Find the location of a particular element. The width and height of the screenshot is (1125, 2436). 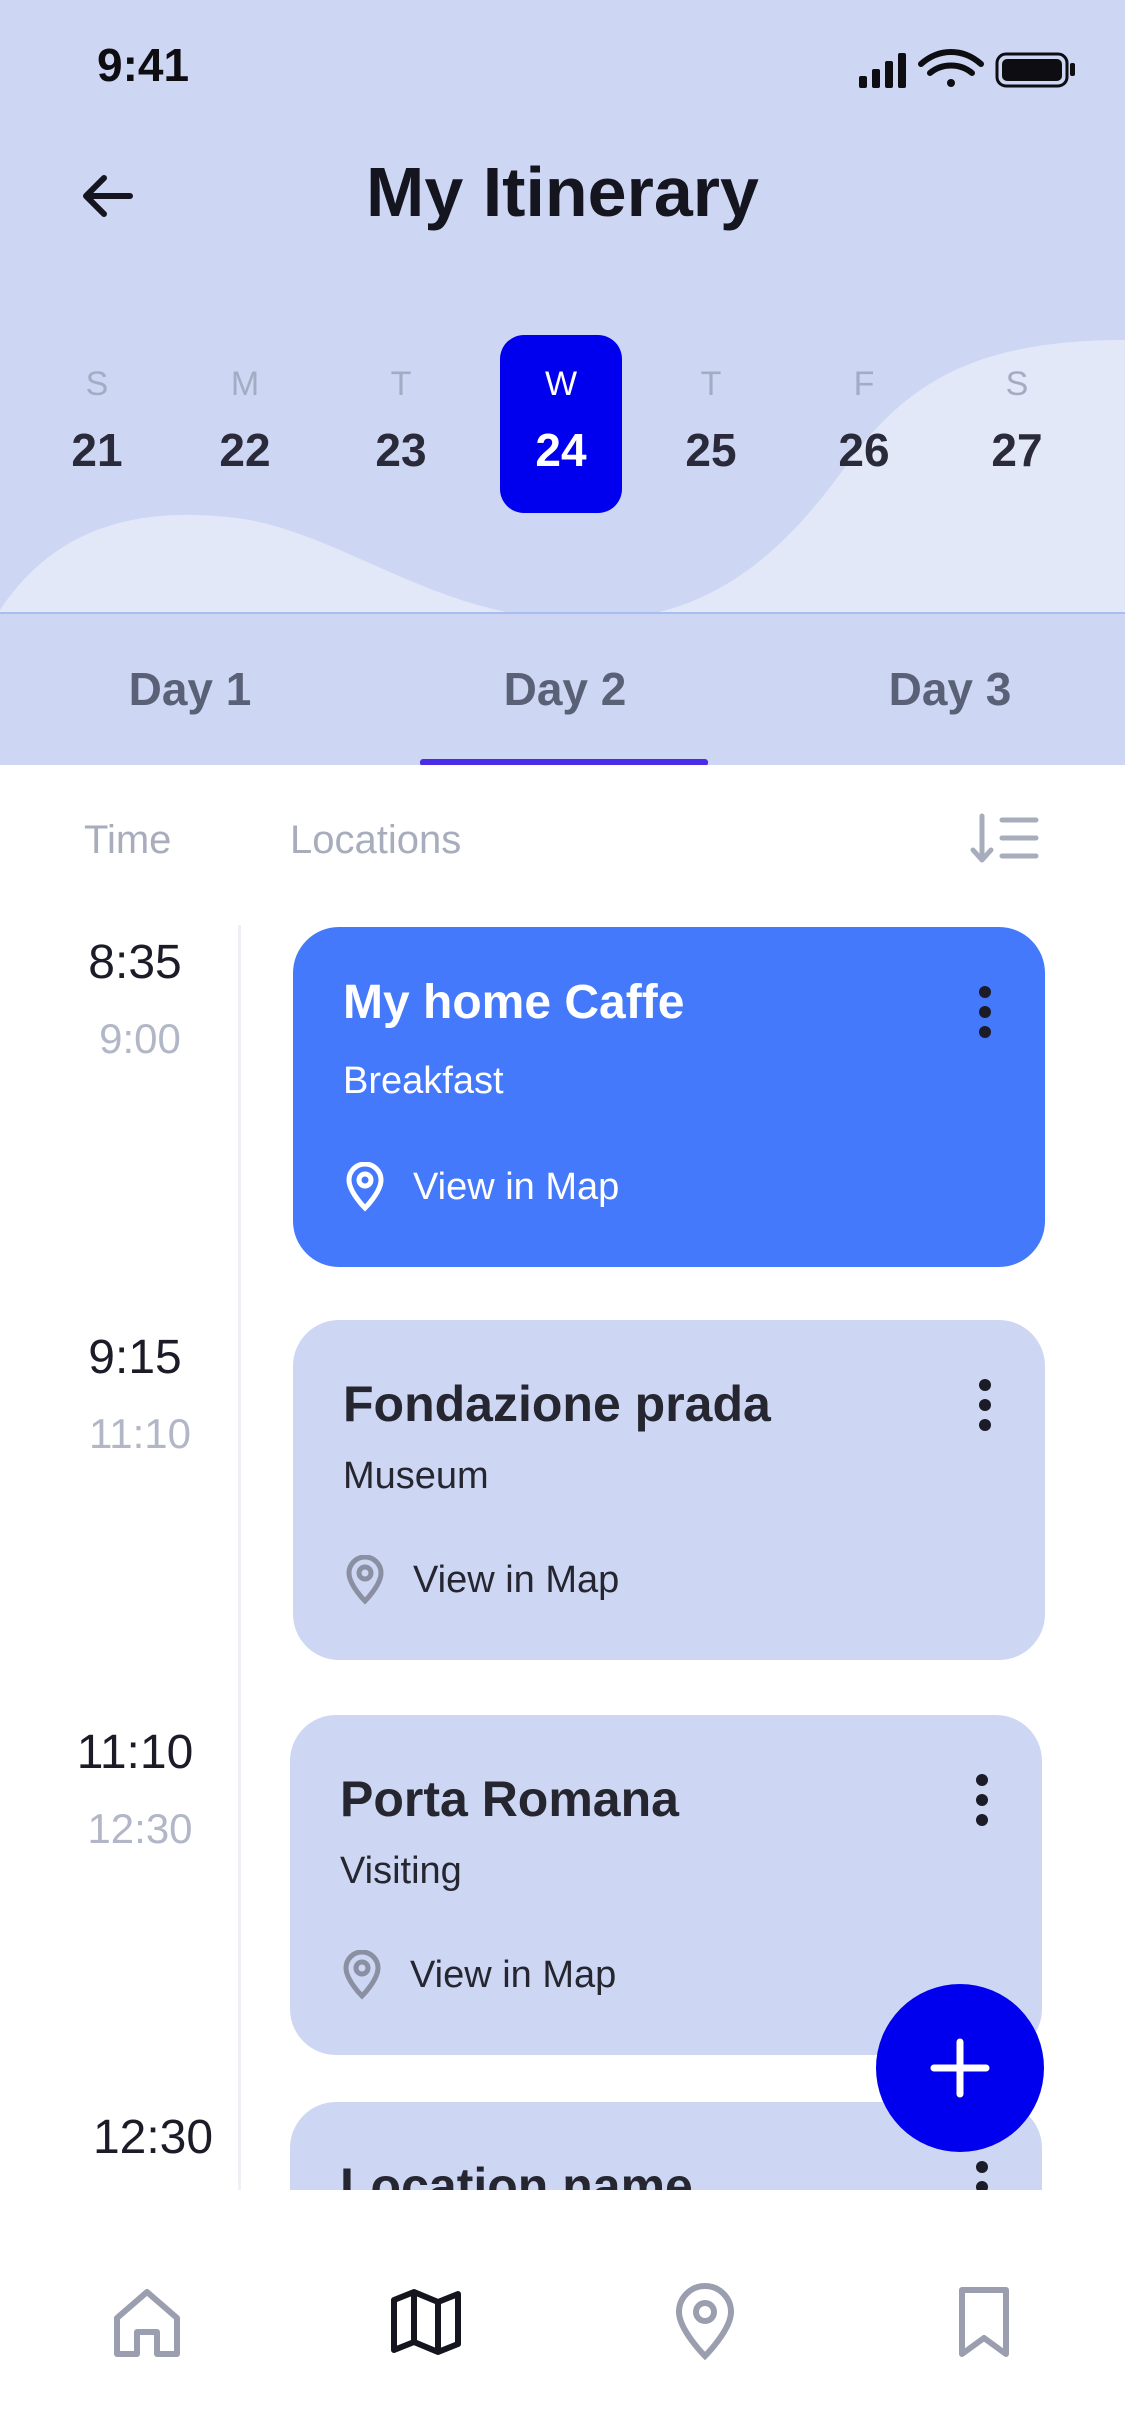

battery-icon is located at coordinates (1035, 70).